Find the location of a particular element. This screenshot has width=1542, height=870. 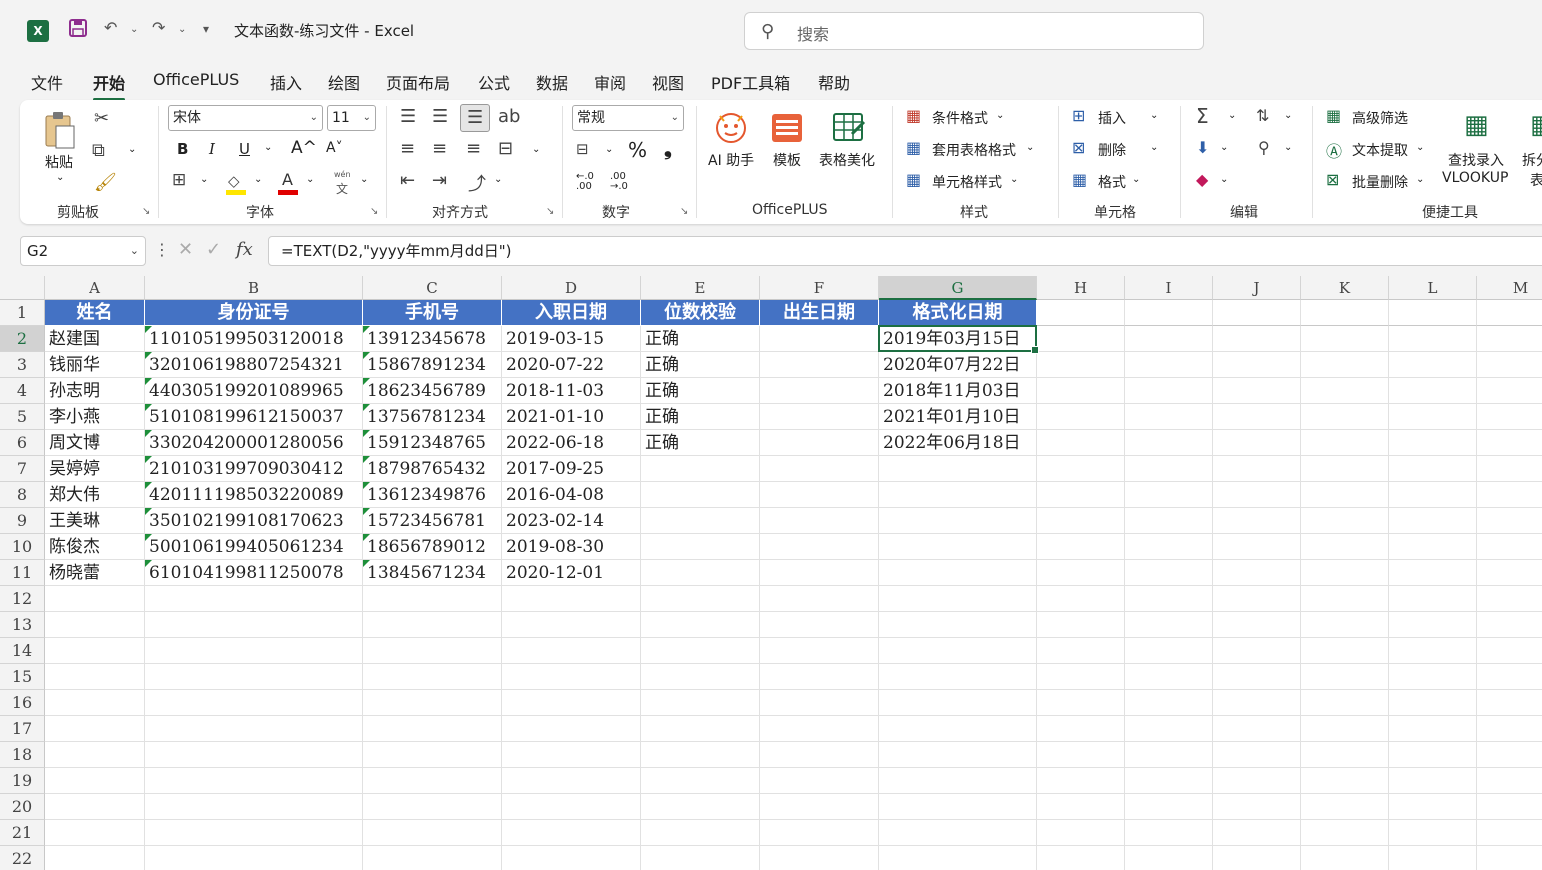

column-header-k: K is located at coordinates (1345, 288).